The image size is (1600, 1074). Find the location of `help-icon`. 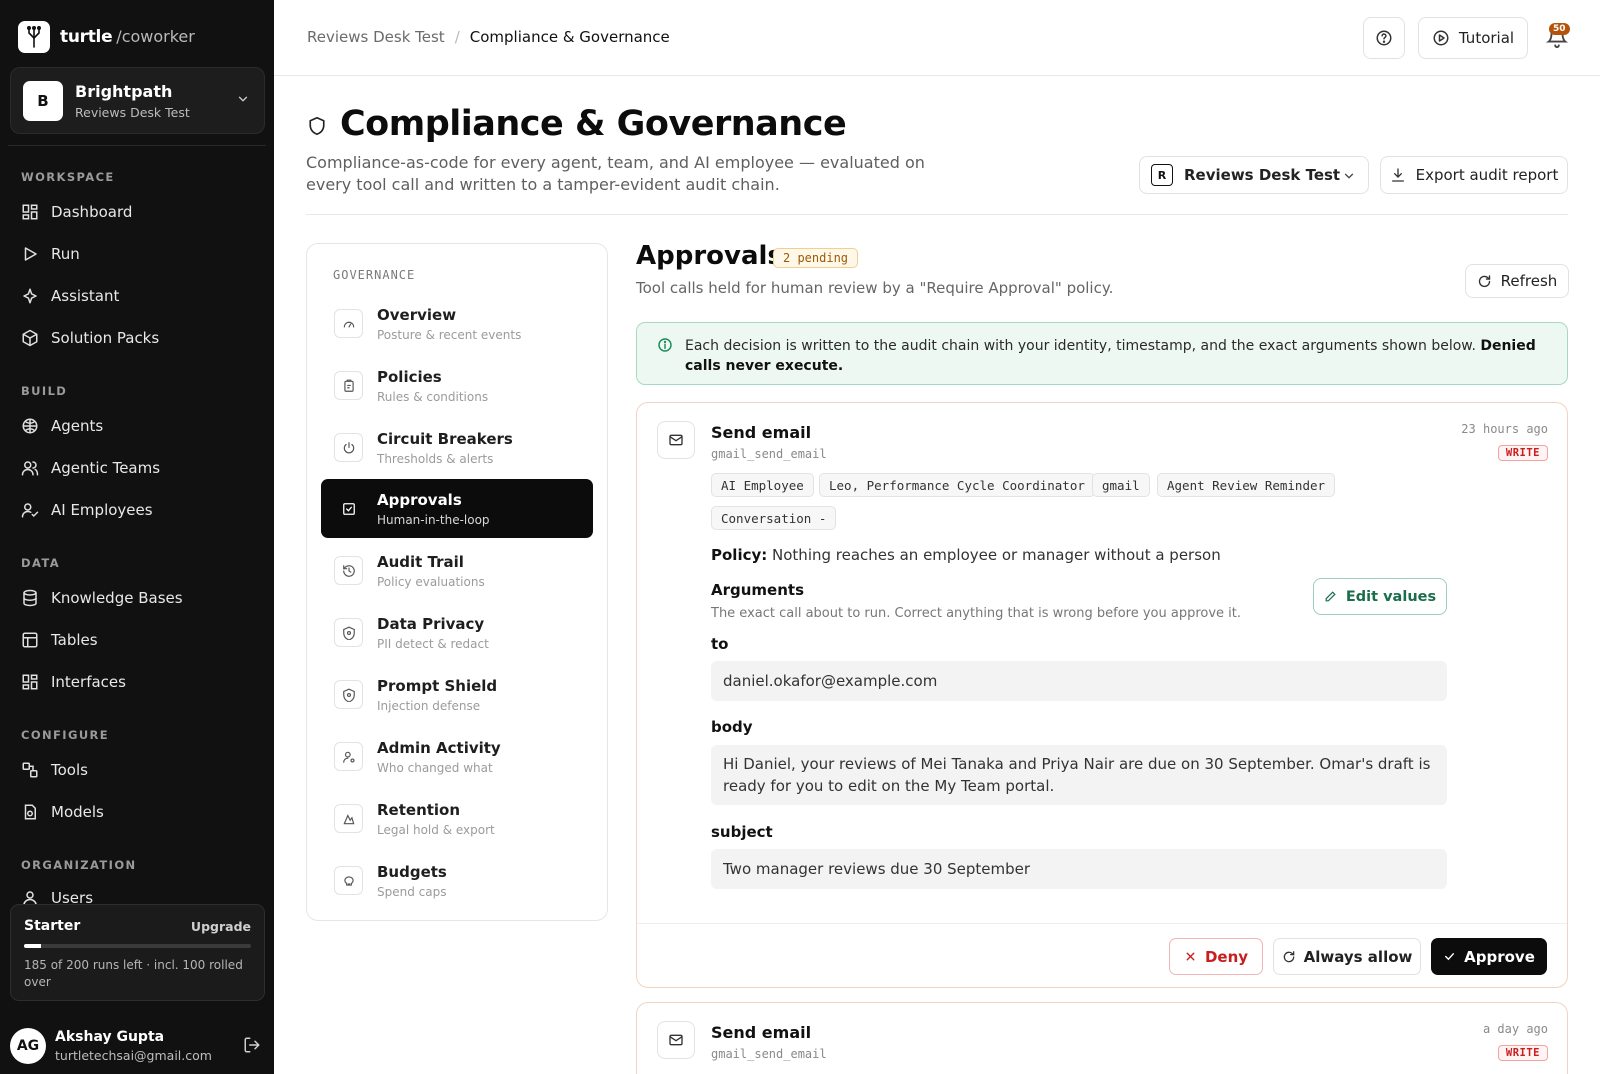

help-icon is located at coordinates (1384, 38).